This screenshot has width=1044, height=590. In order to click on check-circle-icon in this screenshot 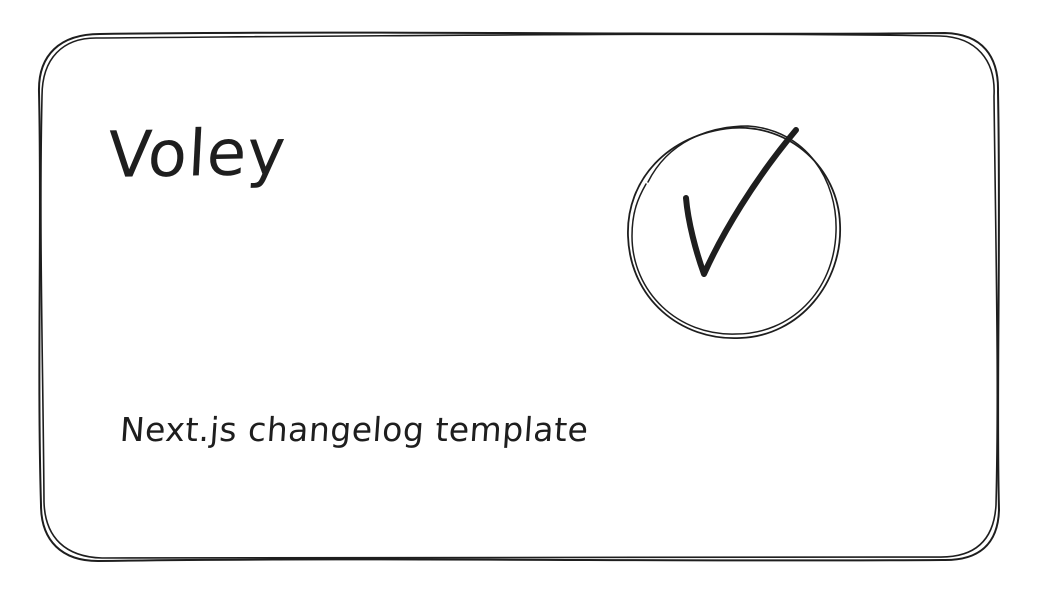, I will do `click(734, 232)`.